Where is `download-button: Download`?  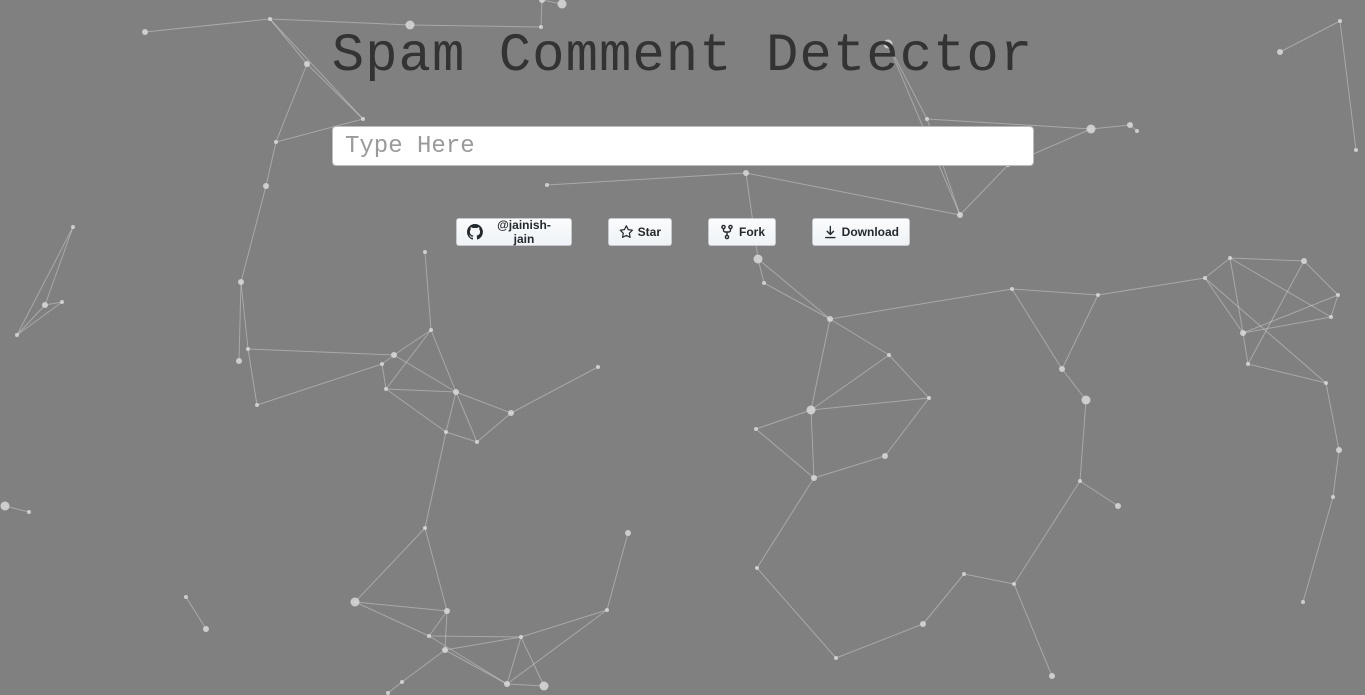 download-button: Download is located at coordinates (861, 232).